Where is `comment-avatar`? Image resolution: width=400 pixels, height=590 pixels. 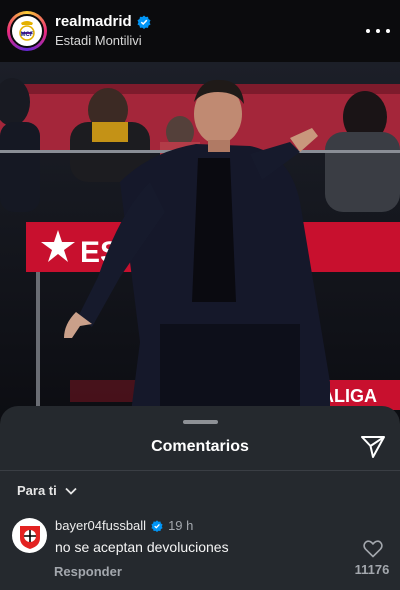
comment-avatar is located at coordinates (29, 535).